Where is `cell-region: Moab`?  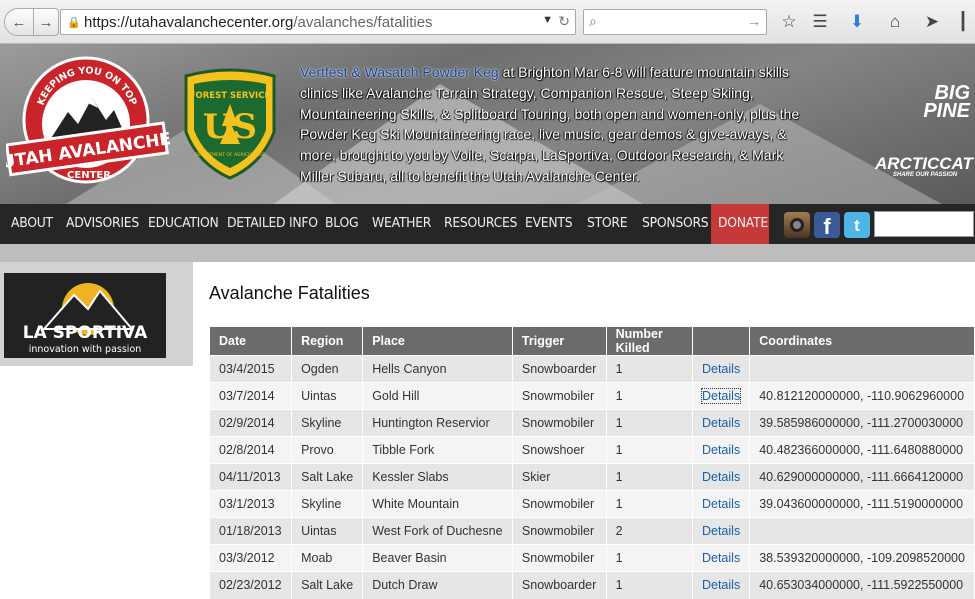
cell-region: Moab is located at coordinates (327, 558).